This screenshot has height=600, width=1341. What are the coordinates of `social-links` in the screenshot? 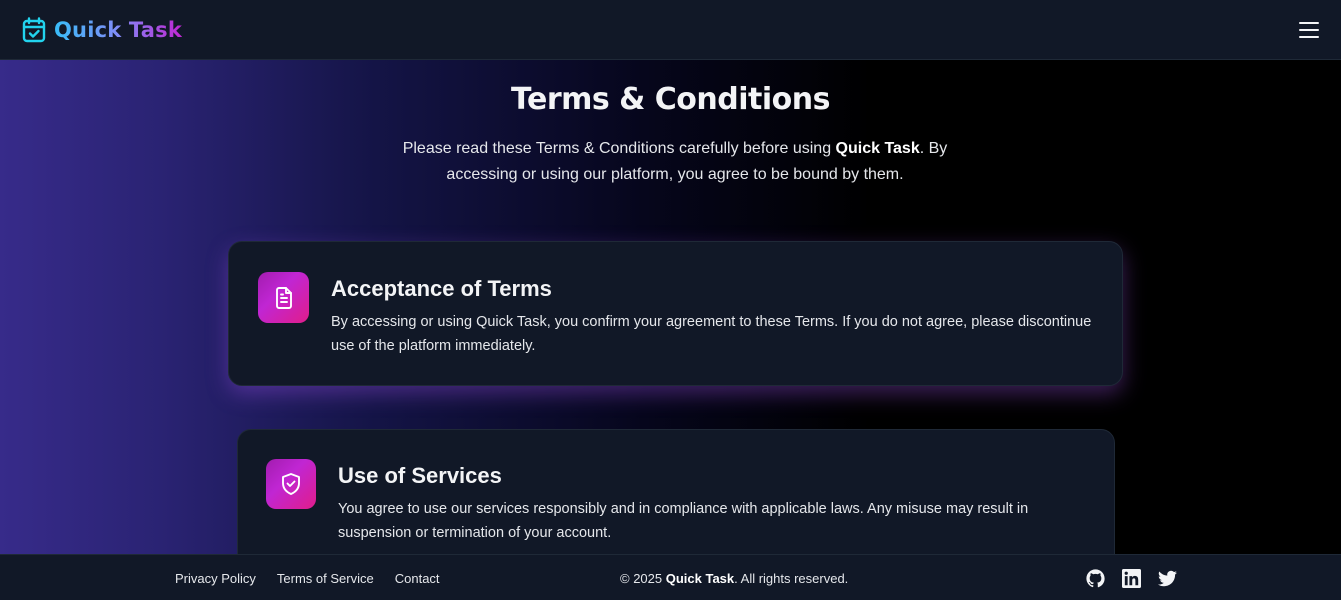 It's located at (1131, 577).